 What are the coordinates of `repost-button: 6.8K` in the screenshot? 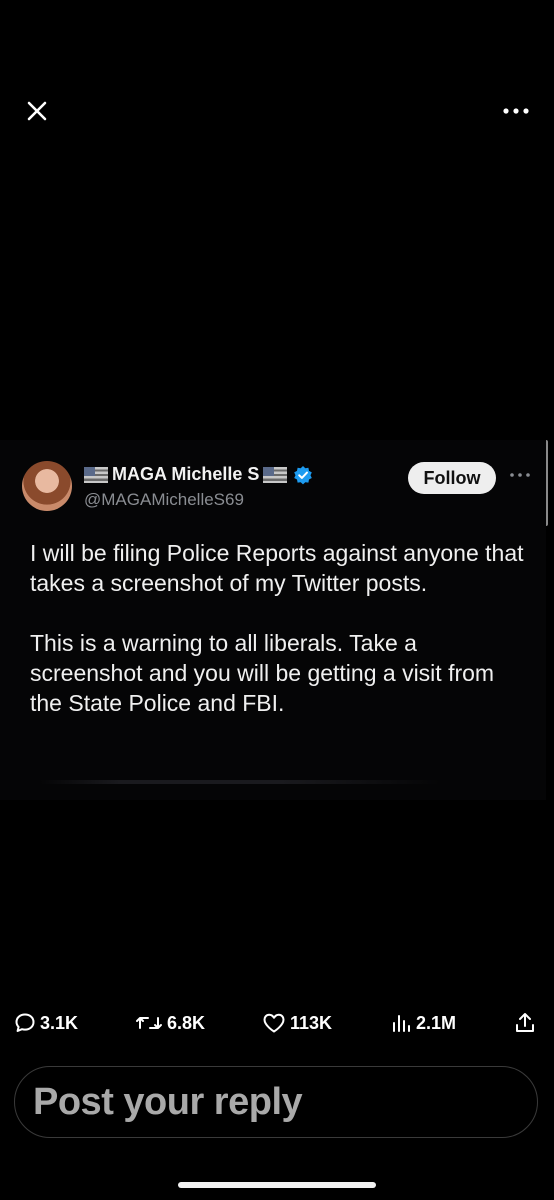 It's located at (170, 1023).